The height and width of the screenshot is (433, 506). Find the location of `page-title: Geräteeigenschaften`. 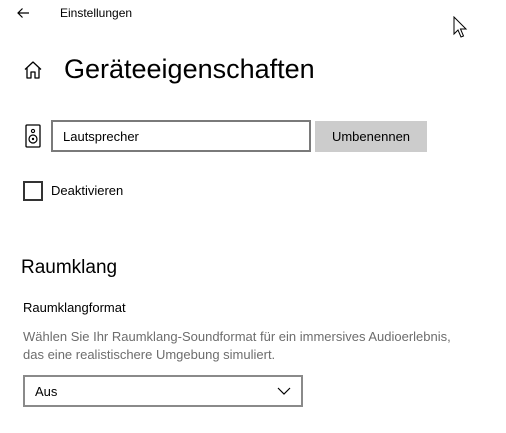

page-title: Geräteeigenschaften is located at coordinates (189, 69).